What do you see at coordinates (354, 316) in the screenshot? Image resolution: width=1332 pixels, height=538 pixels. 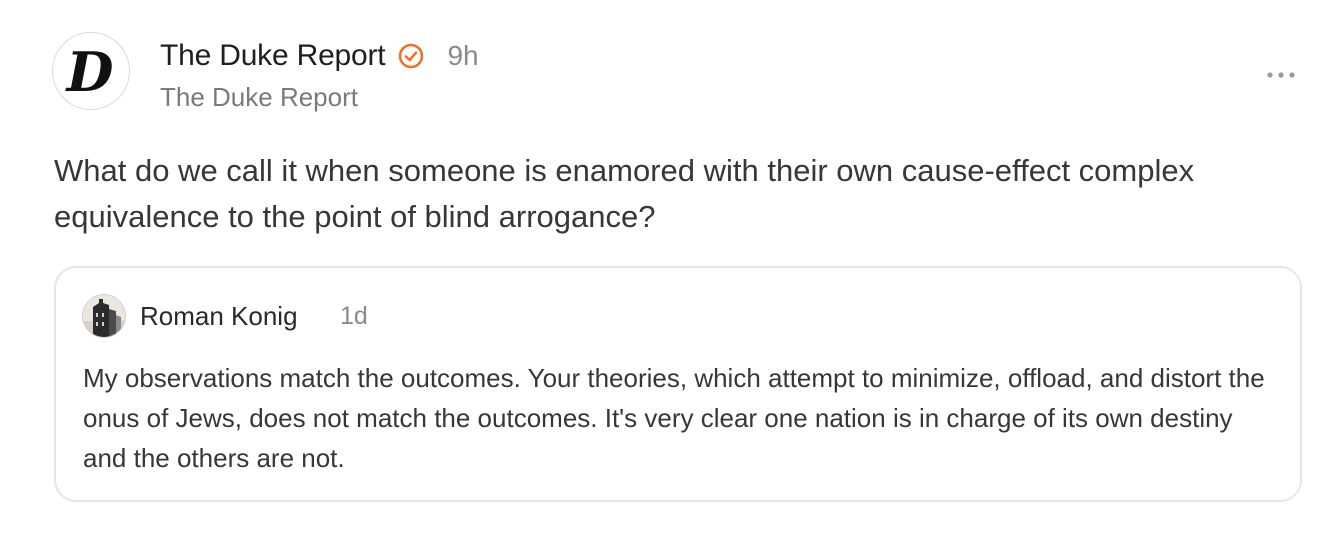 I see `quoted-timestamp: 1d` at bounding box center [354, 316].